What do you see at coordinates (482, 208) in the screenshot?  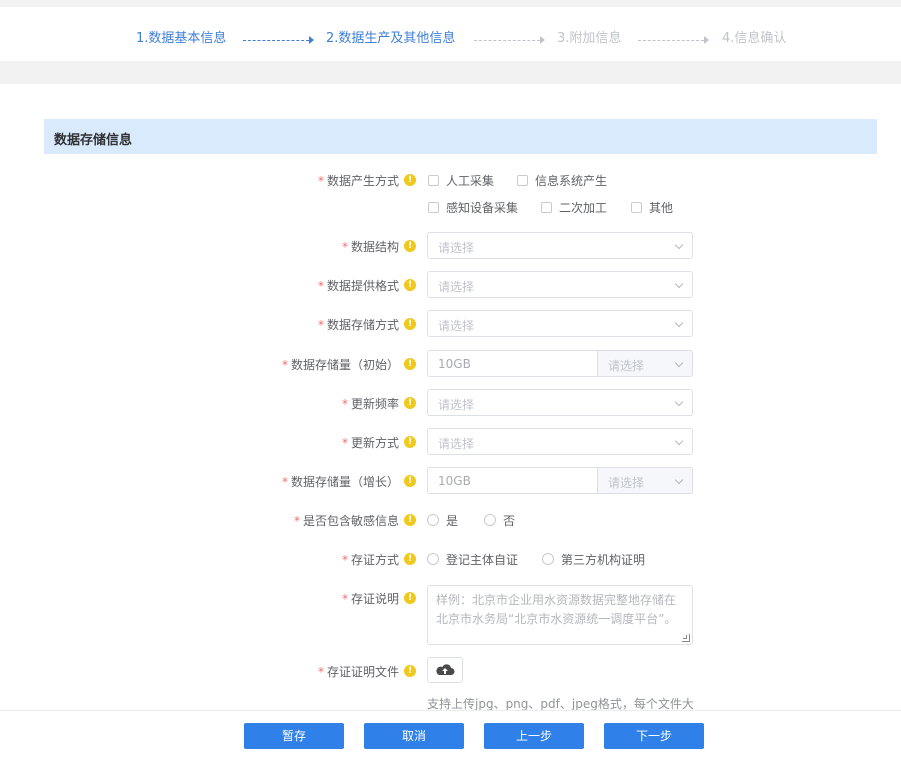 I see `checkbox-label: 感知设备采集` at bounding box center [482, 208].